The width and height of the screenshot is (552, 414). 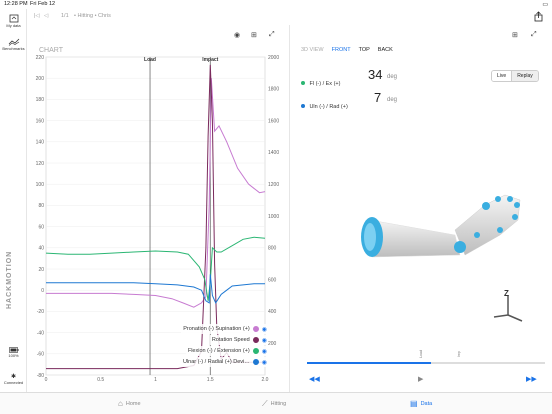 I want to click on tab-label: Hitting, so click(x=278, y=404).